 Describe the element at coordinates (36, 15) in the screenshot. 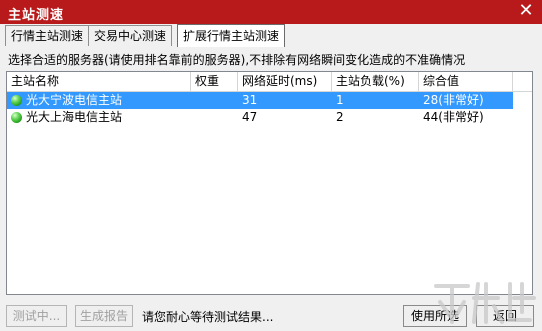

I see `window-title: 主站测速` at that location.